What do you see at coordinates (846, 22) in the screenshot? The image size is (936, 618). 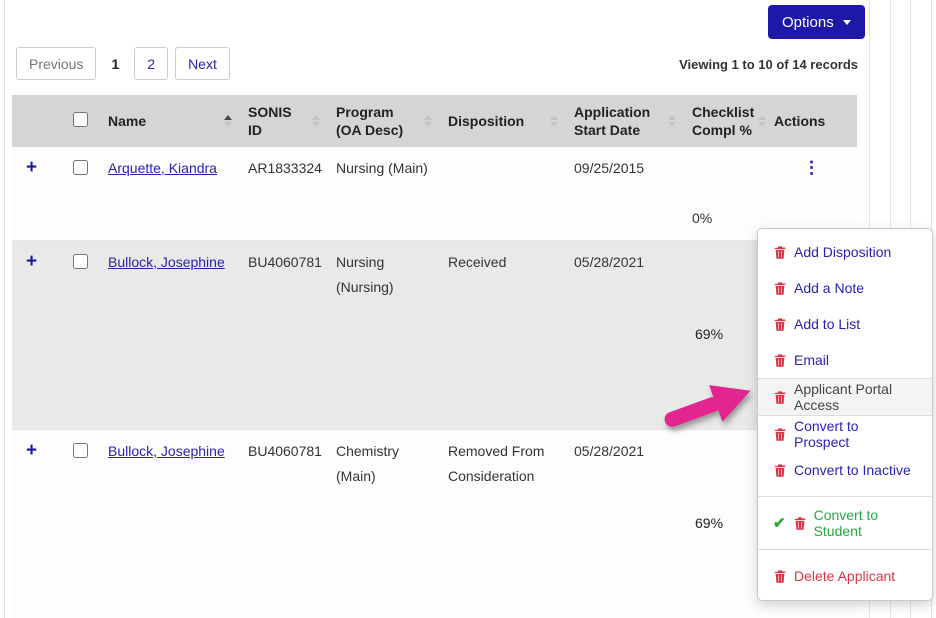 I see `chevron-down-icon` at bounding box center [846, 22].